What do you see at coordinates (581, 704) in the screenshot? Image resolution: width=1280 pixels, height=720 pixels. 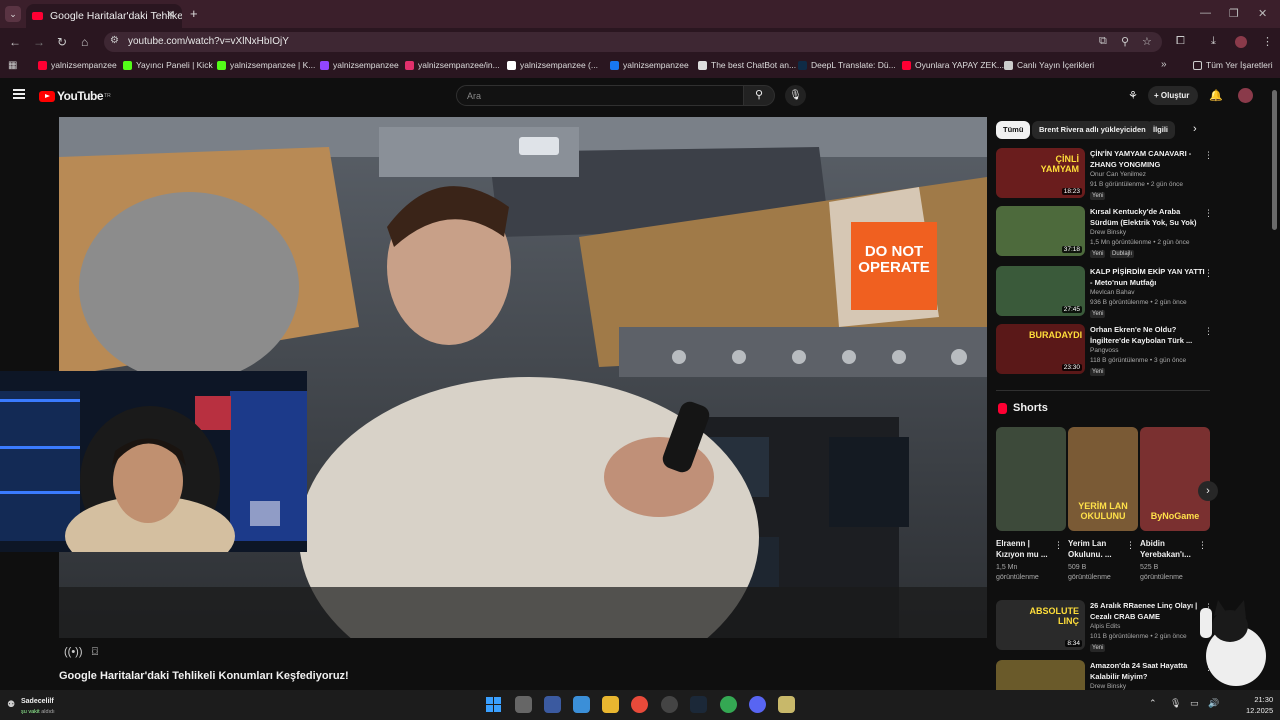 I see `photos-icon` at bounding box center [581, 704].